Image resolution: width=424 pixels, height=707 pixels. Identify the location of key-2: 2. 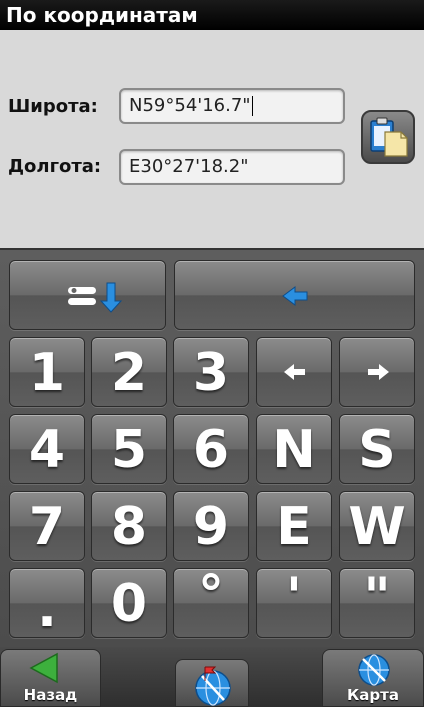
(129, 372).